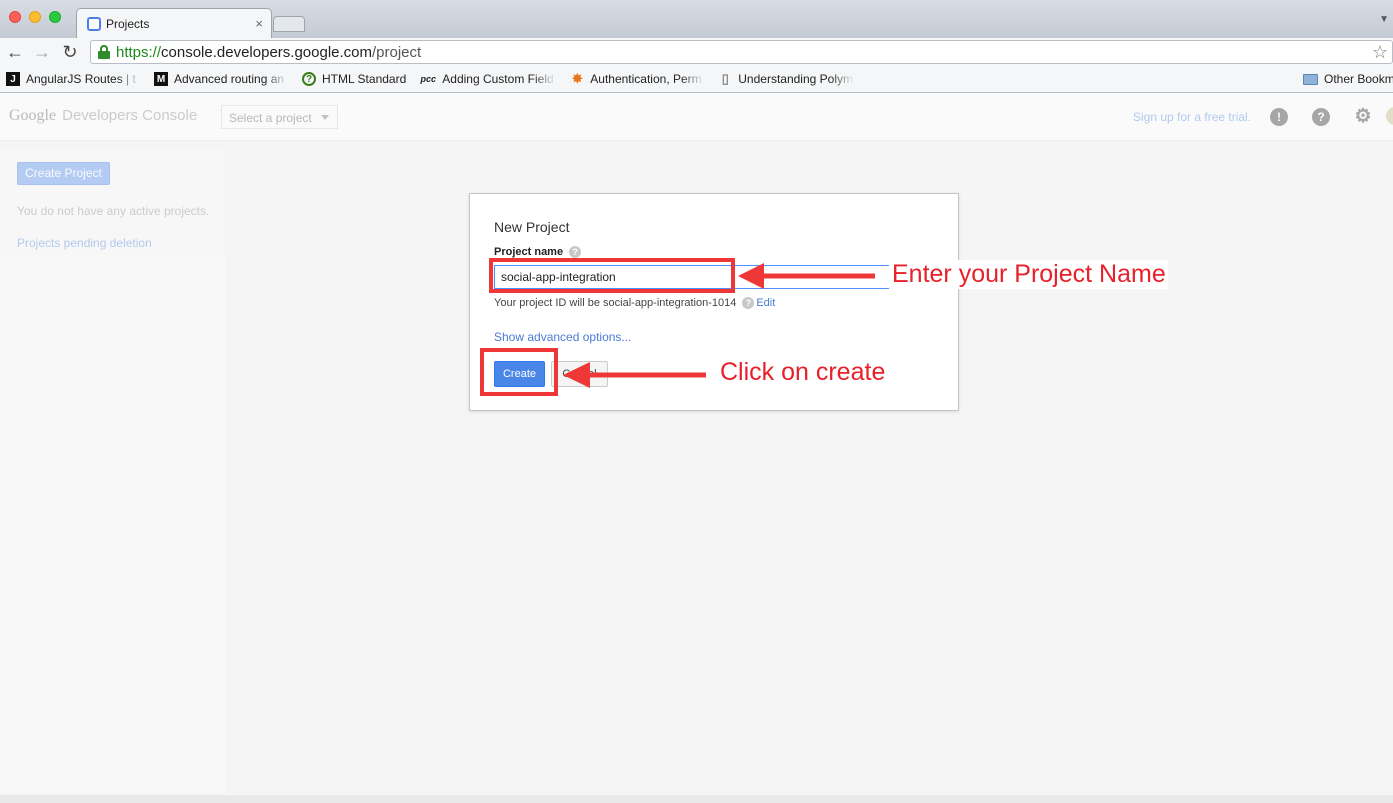 Image resolution: width=1393 pixels, height=803 pixels. I want to click on chevron-down-icon: ▼, so click(1384, 19).